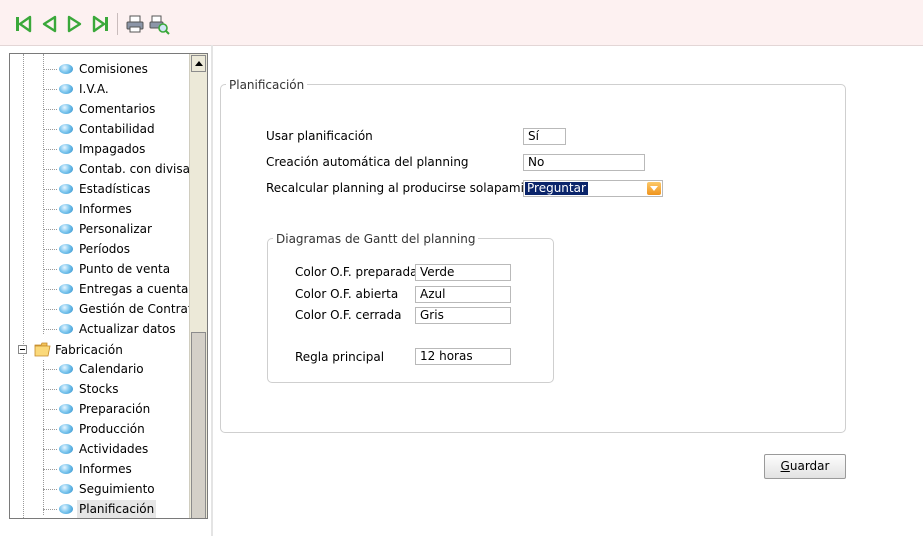  Describe the element at coordinates (544, 136) in the screenshot. I see `usar-planificacion-field: Sí` at that location.